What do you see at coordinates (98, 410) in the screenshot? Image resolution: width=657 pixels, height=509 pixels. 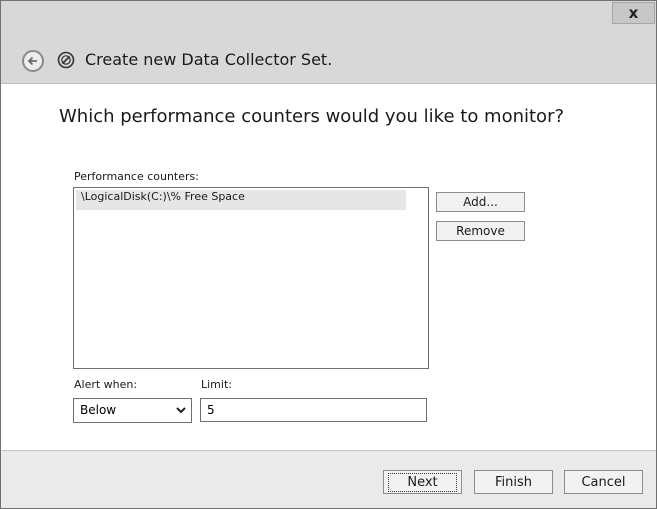 I see `alert-when-value: Below` at bounding box center [98, 410].